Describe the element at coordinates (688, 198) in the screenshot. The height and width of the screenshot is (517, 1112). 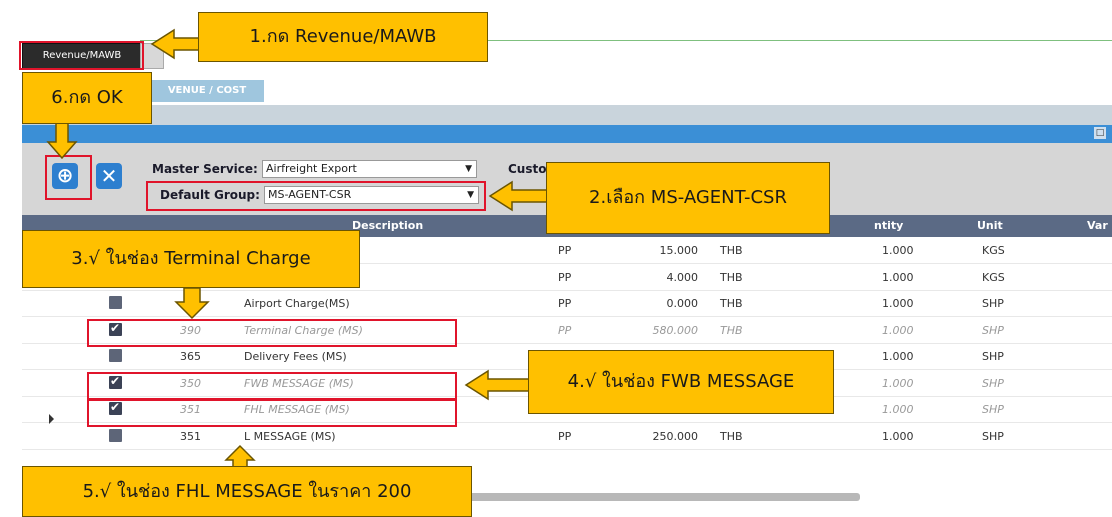
I see `callout-step2: 2.เลือก MS-AGENT-CSR` at that location.